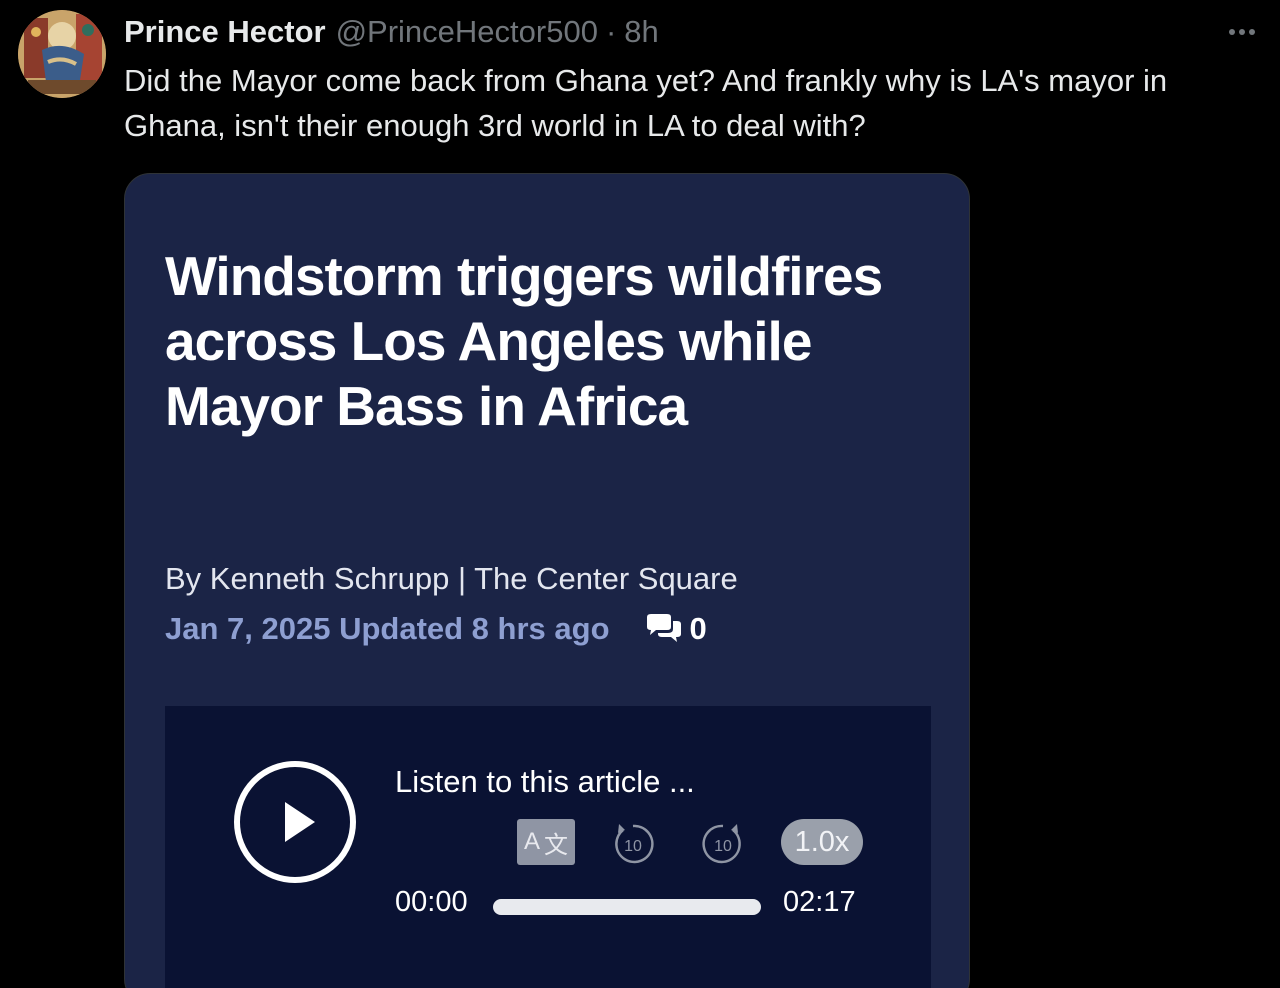 The image size is (1280, 988). I want to click on translate-label-zh: 文, so click(556, 845).